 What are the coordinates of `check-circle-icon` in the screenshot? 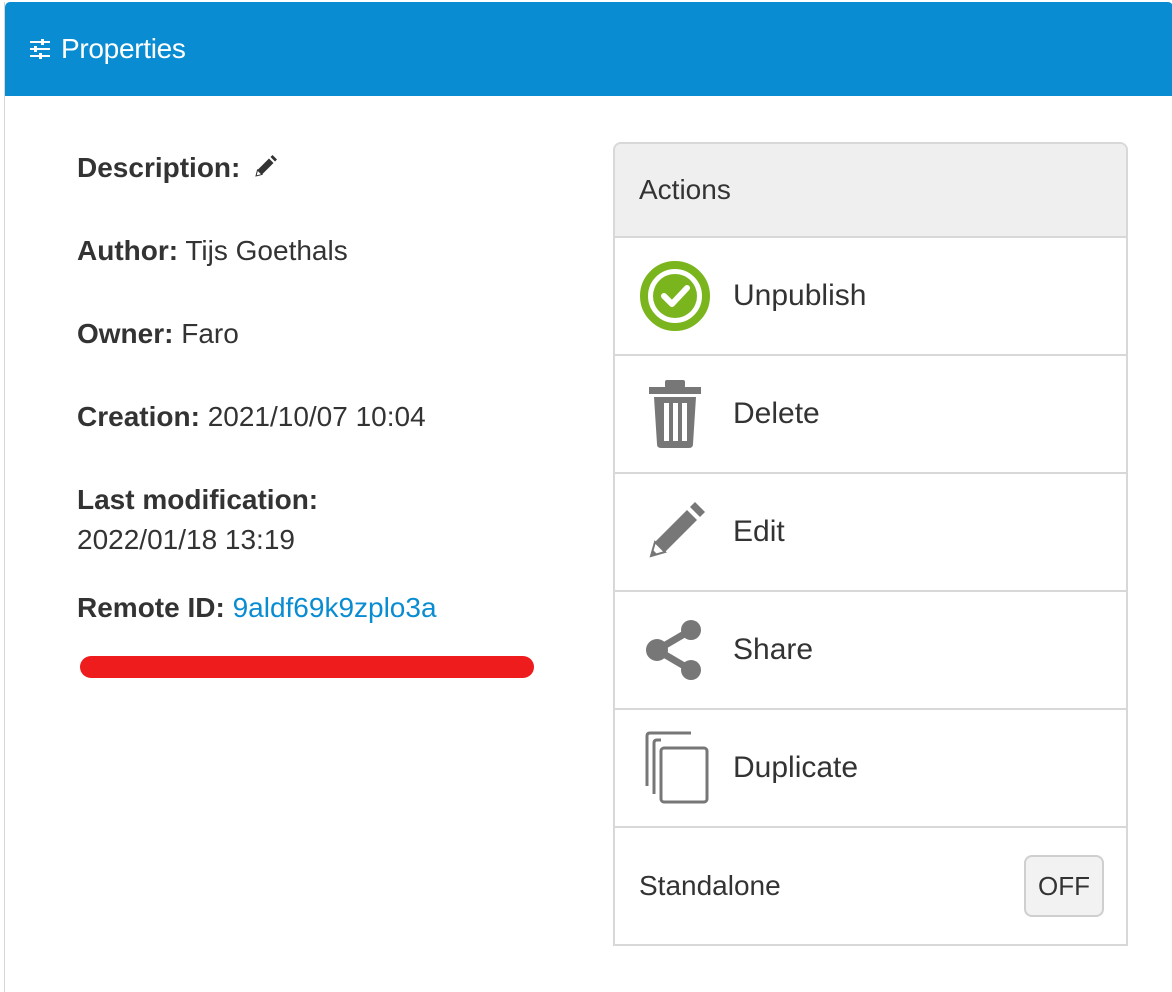 It's located at (675, 296).